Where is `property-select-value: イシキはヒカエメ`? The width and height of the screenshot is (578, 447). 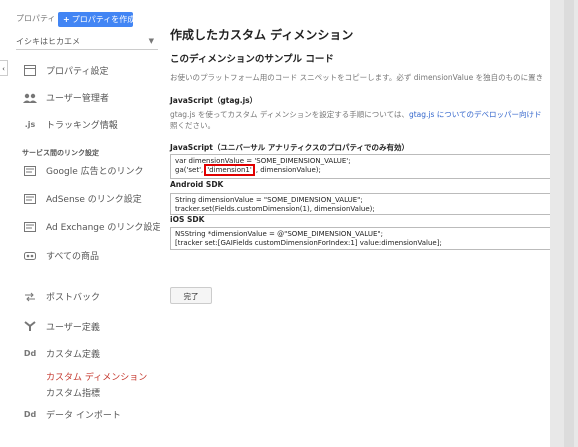 property-select-value: イシキはヒカエメ is located at coordinates (48, 41).